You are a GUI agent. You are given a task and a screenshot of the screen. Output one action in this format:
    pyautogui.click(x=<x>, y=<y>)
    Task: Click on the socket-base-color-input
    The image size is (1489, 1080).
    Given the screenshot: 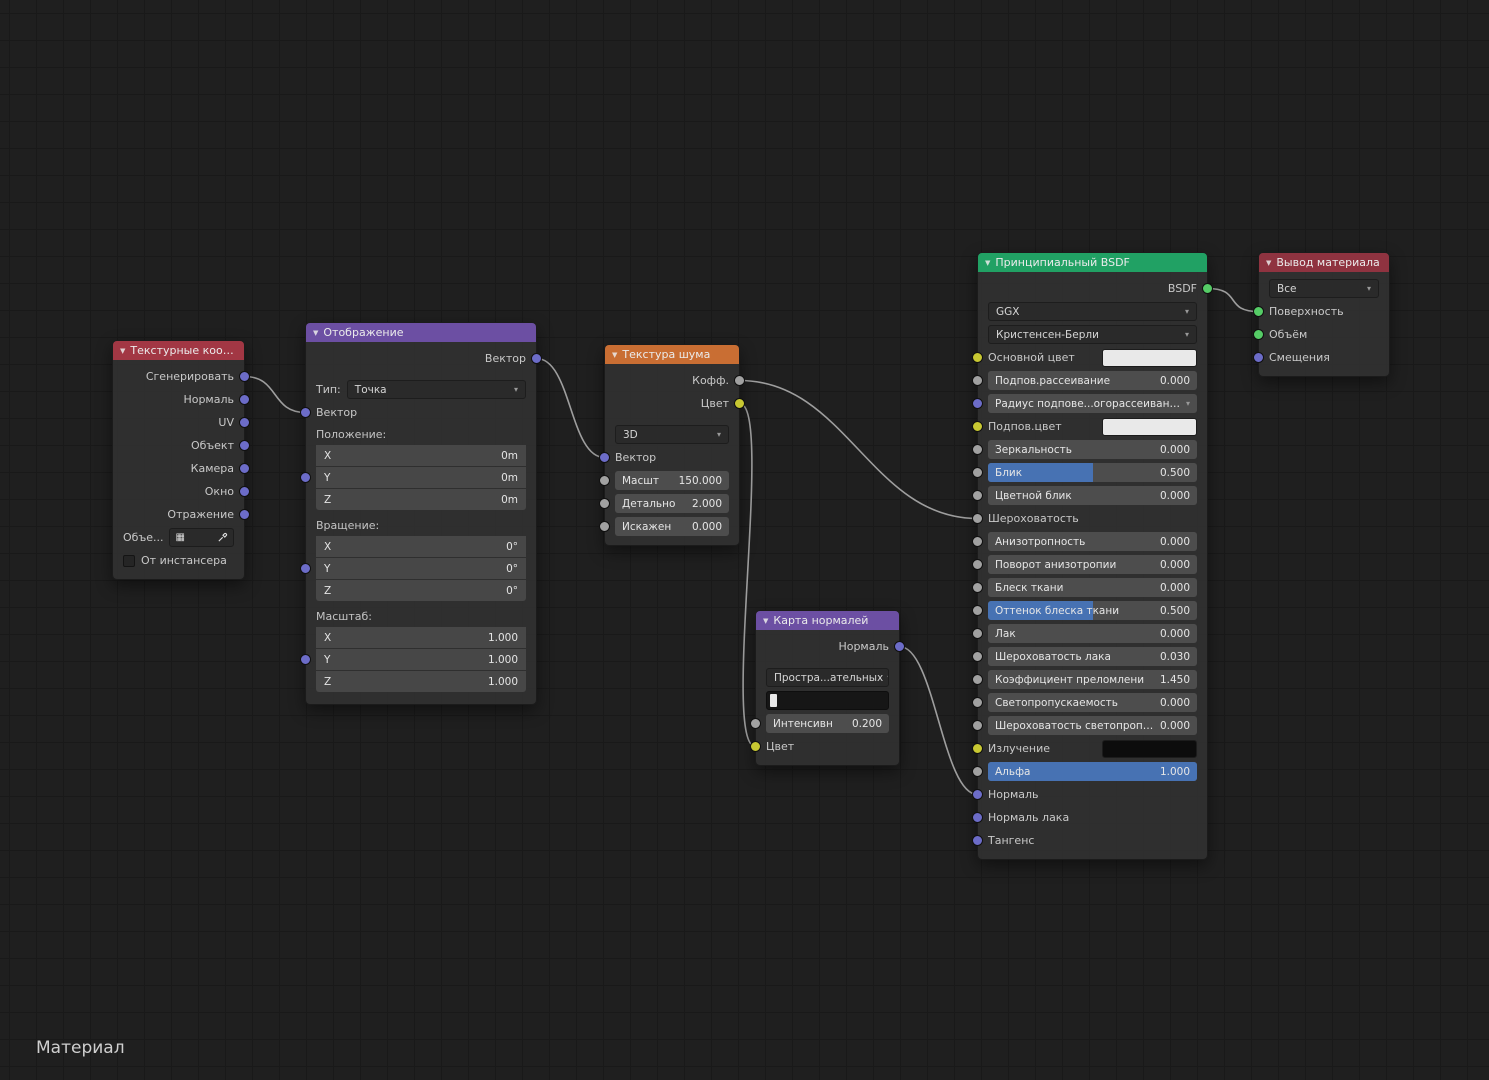 What is the action you would take?
    pyautogui.click(x=977, y=357)
    